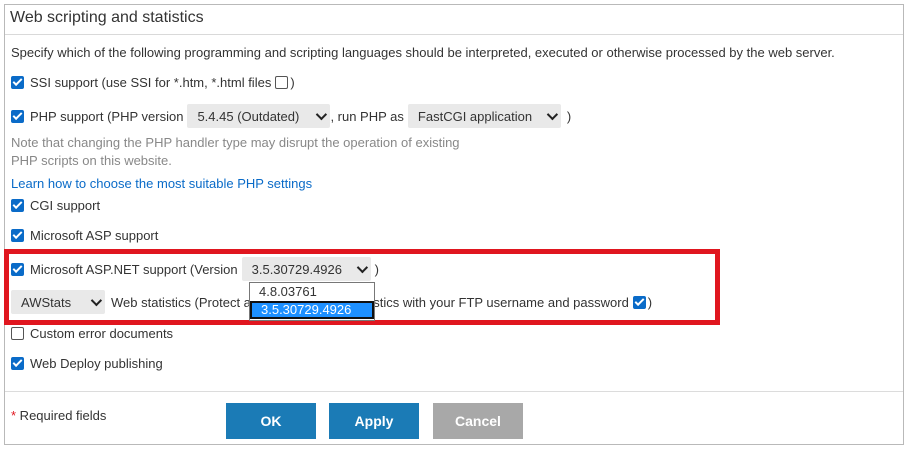  I want to click on php-close-paren: ), so click(569, 116).